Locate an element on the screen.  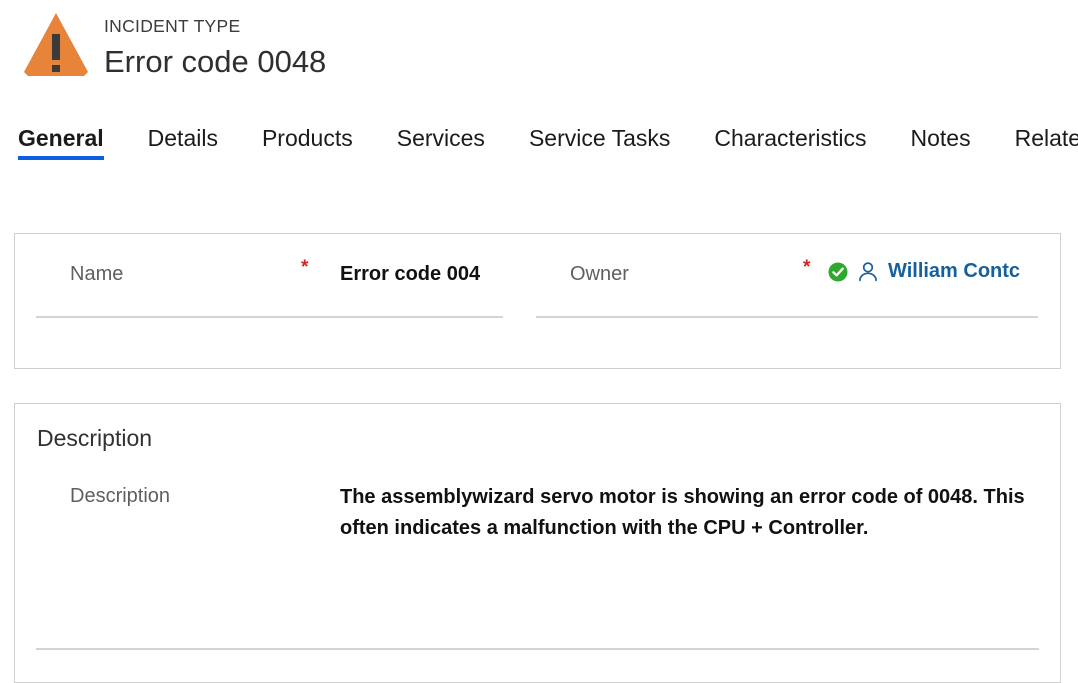
page-title: Error code 0048 is located at coordinates (215, 61).